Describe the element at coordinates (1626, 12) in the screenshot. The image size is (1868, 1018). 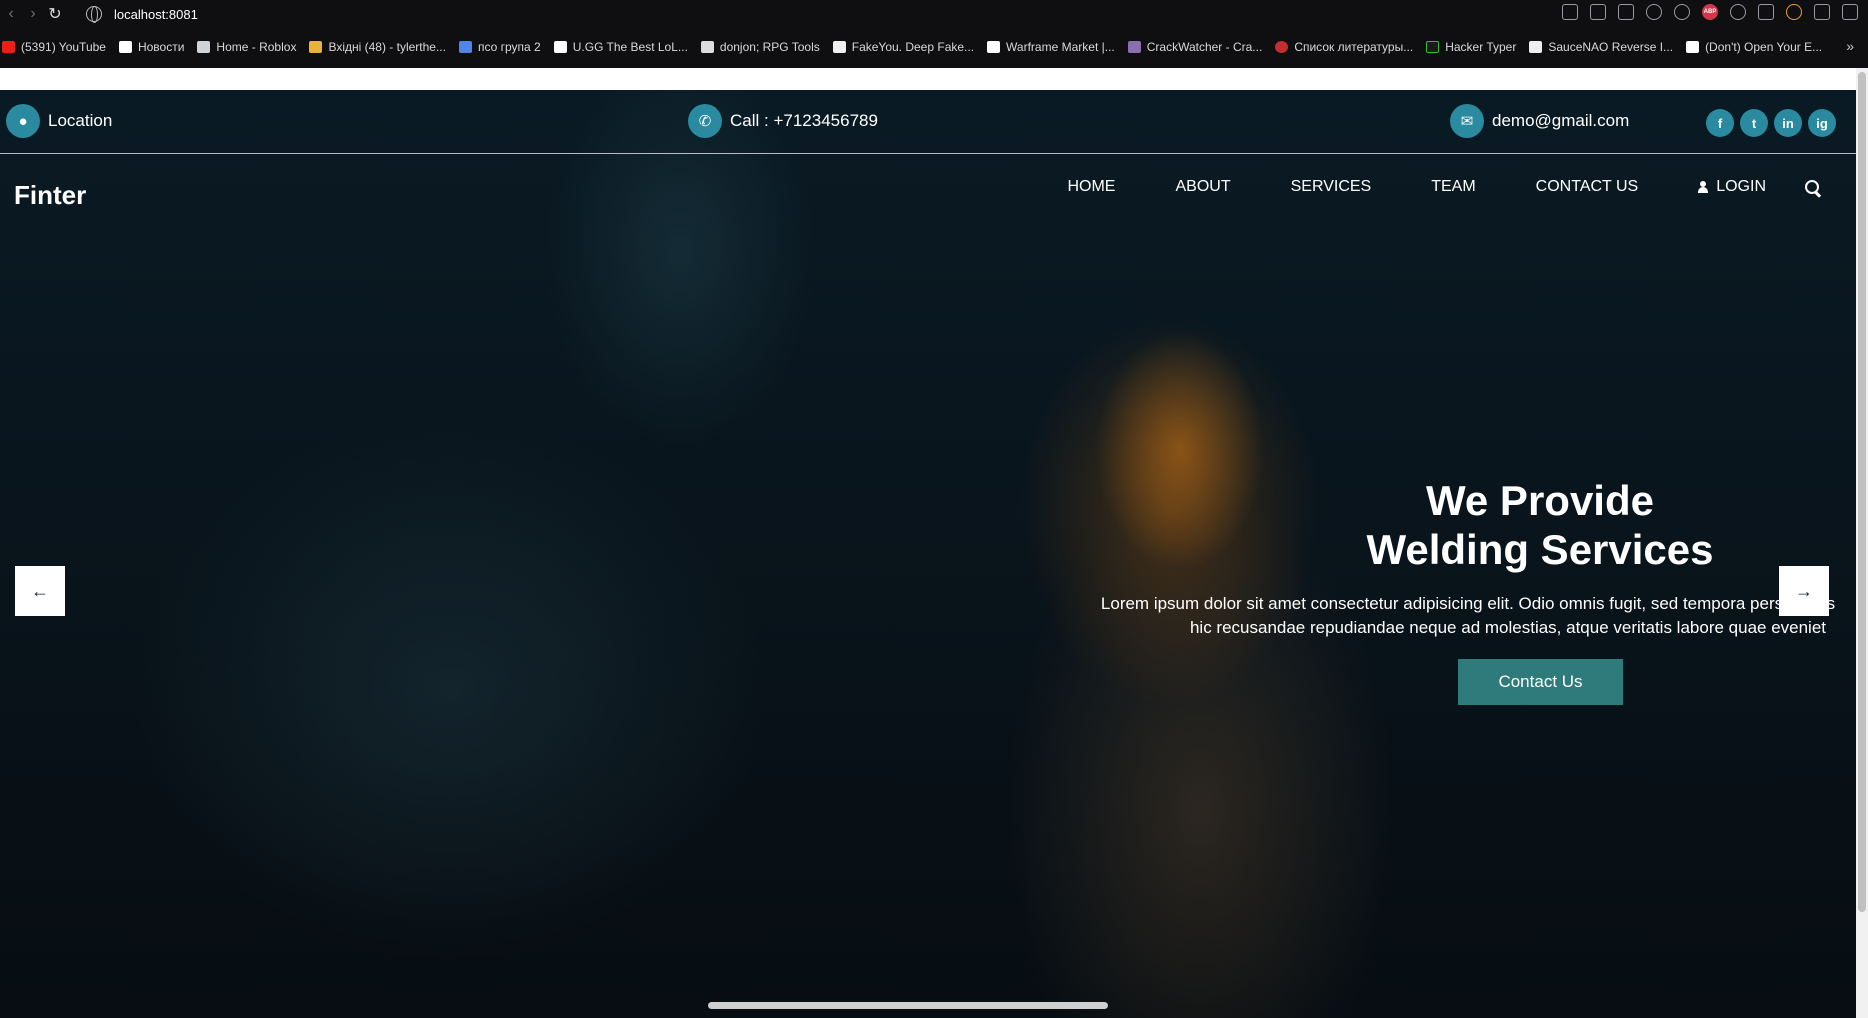
I see `close-box-icon` at that location.